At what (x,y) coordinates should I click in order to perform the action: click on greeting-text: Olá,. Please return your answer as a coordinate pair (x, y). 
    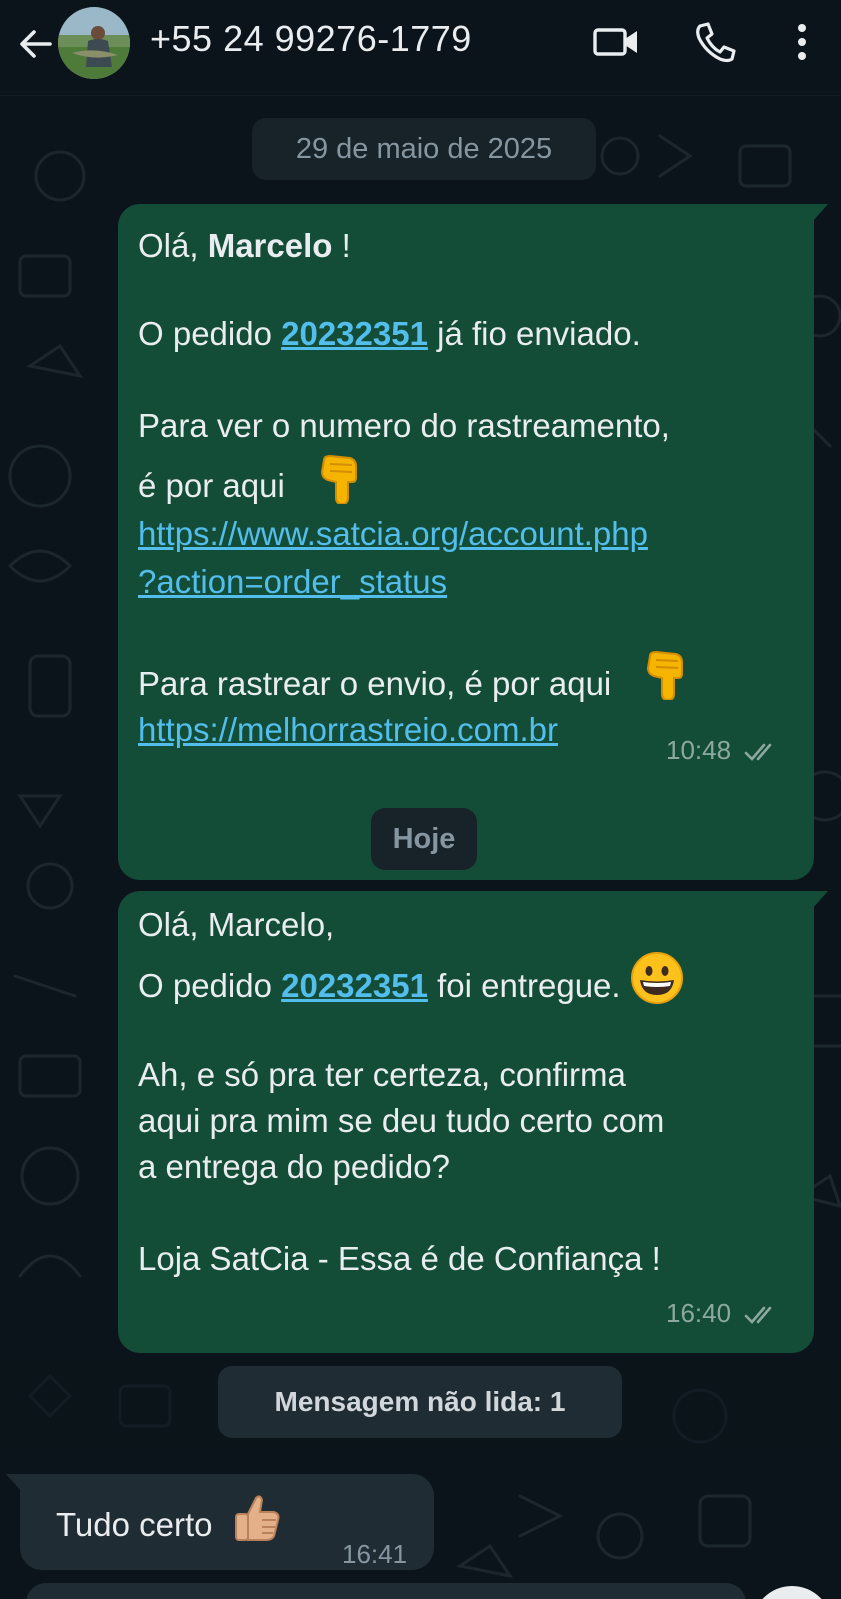
    Looking at the image, I should click on (173, 245).